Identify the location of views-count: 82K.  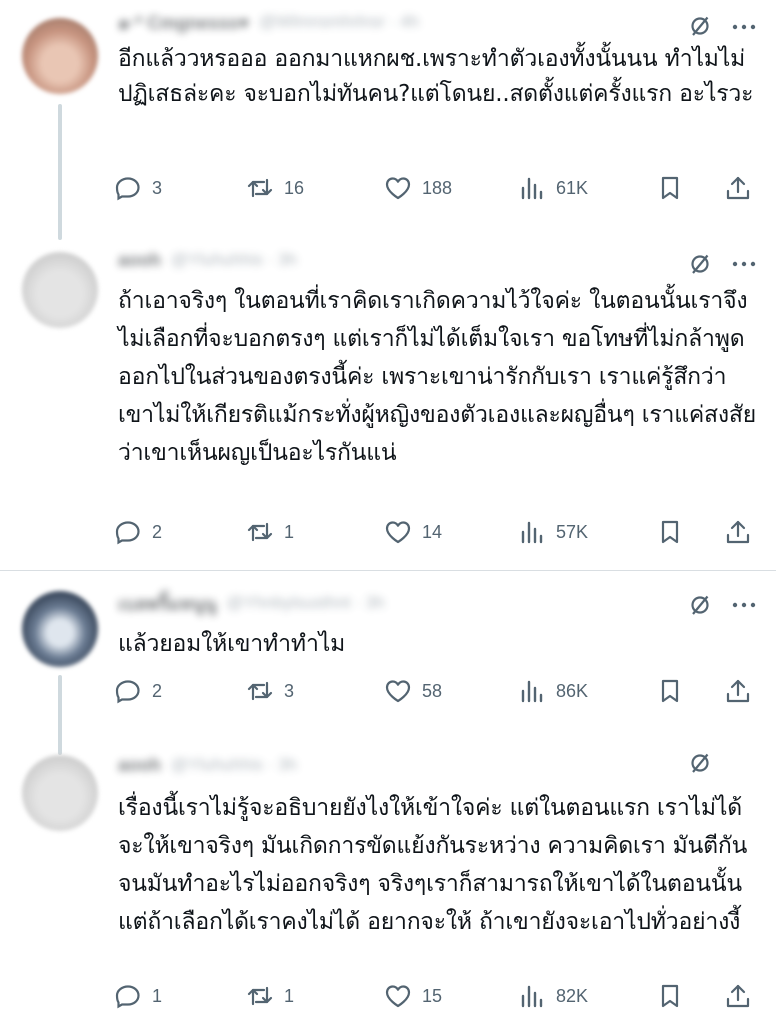
(572, 995).